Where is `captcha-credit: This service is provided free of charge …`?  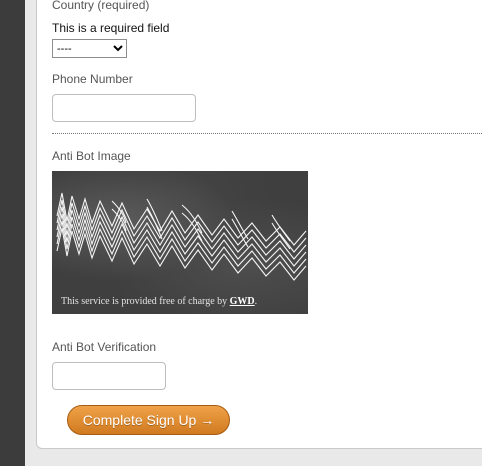 captcha-credit: This service is provided free of charge … is located at coordinates (159, 301).